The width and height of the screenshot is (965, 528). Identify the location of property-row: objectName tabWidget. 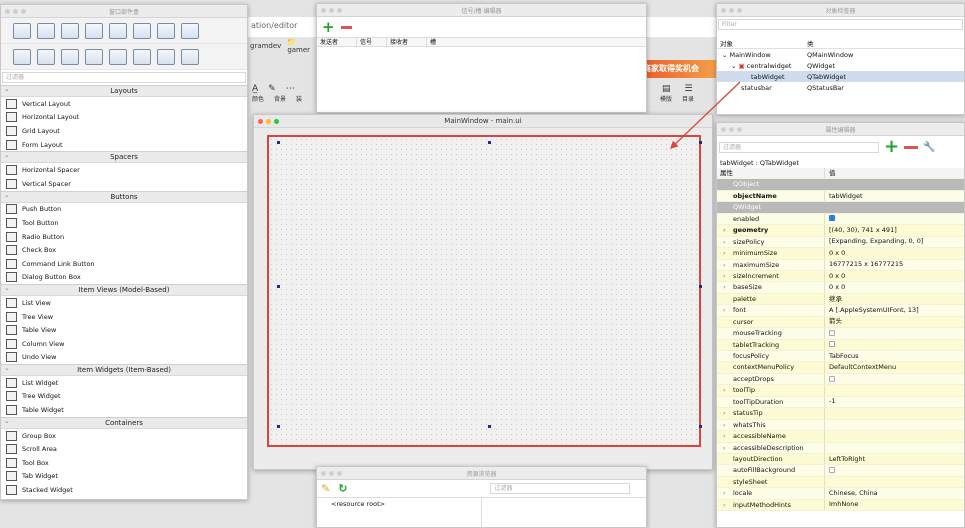
(840, 196).